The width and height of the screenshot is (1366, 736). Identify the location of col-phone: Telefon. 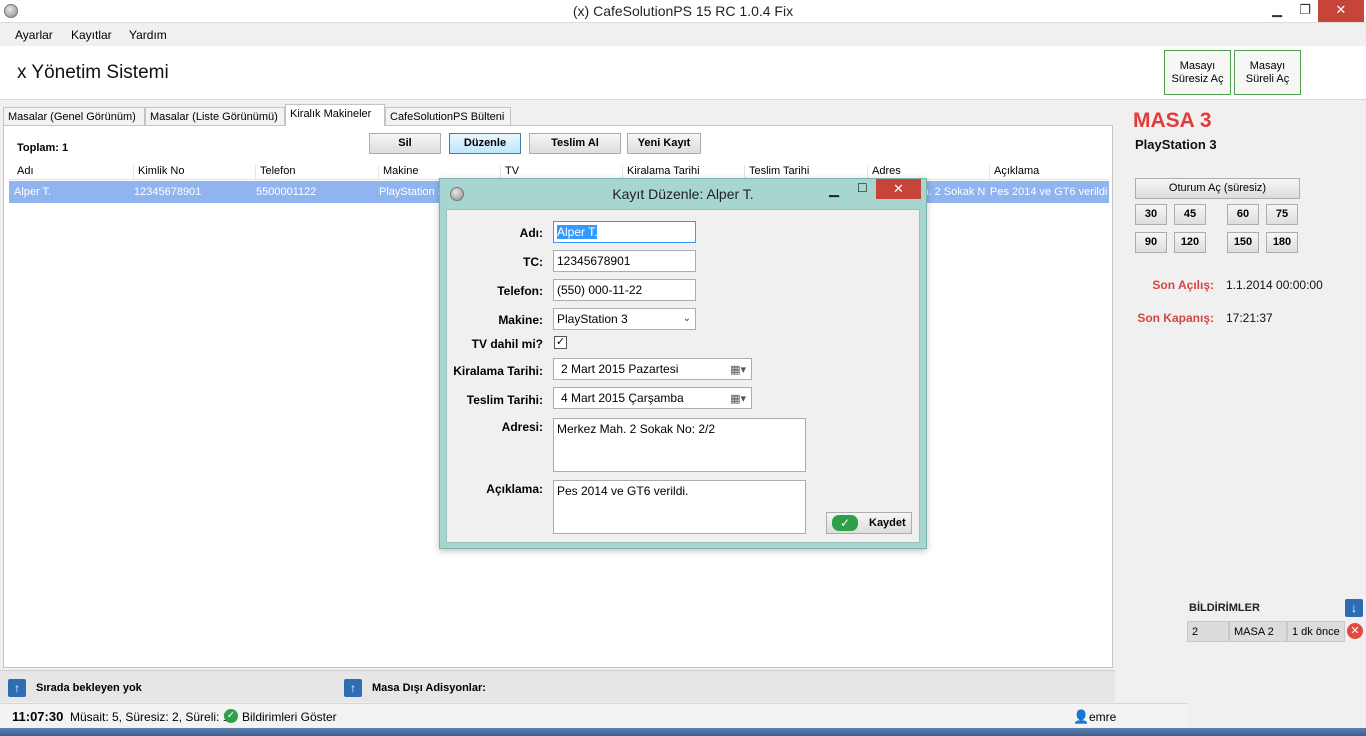
(275, 172).